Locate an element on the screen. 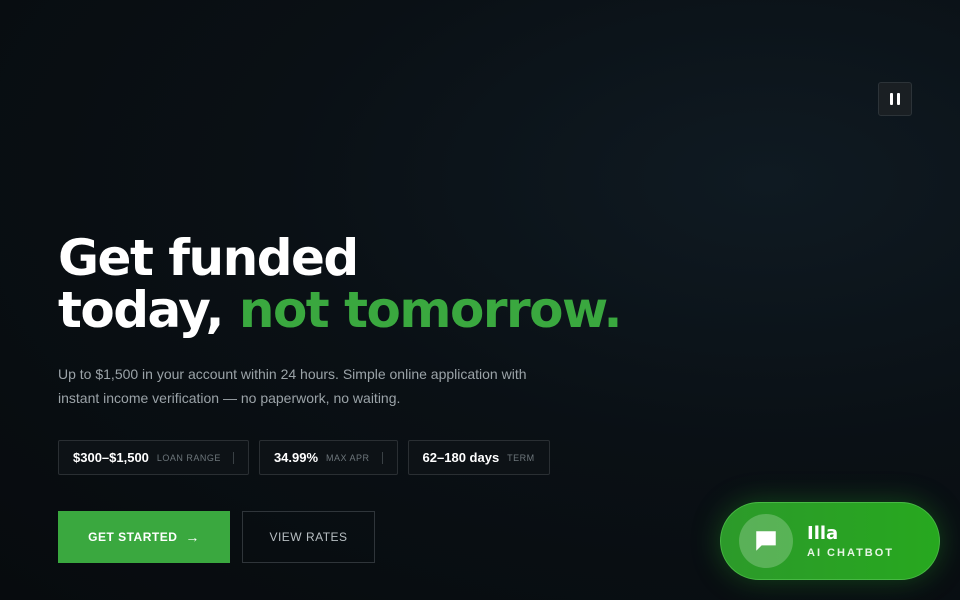  chatbot-name: Illa is located at coordinates (823, 533).